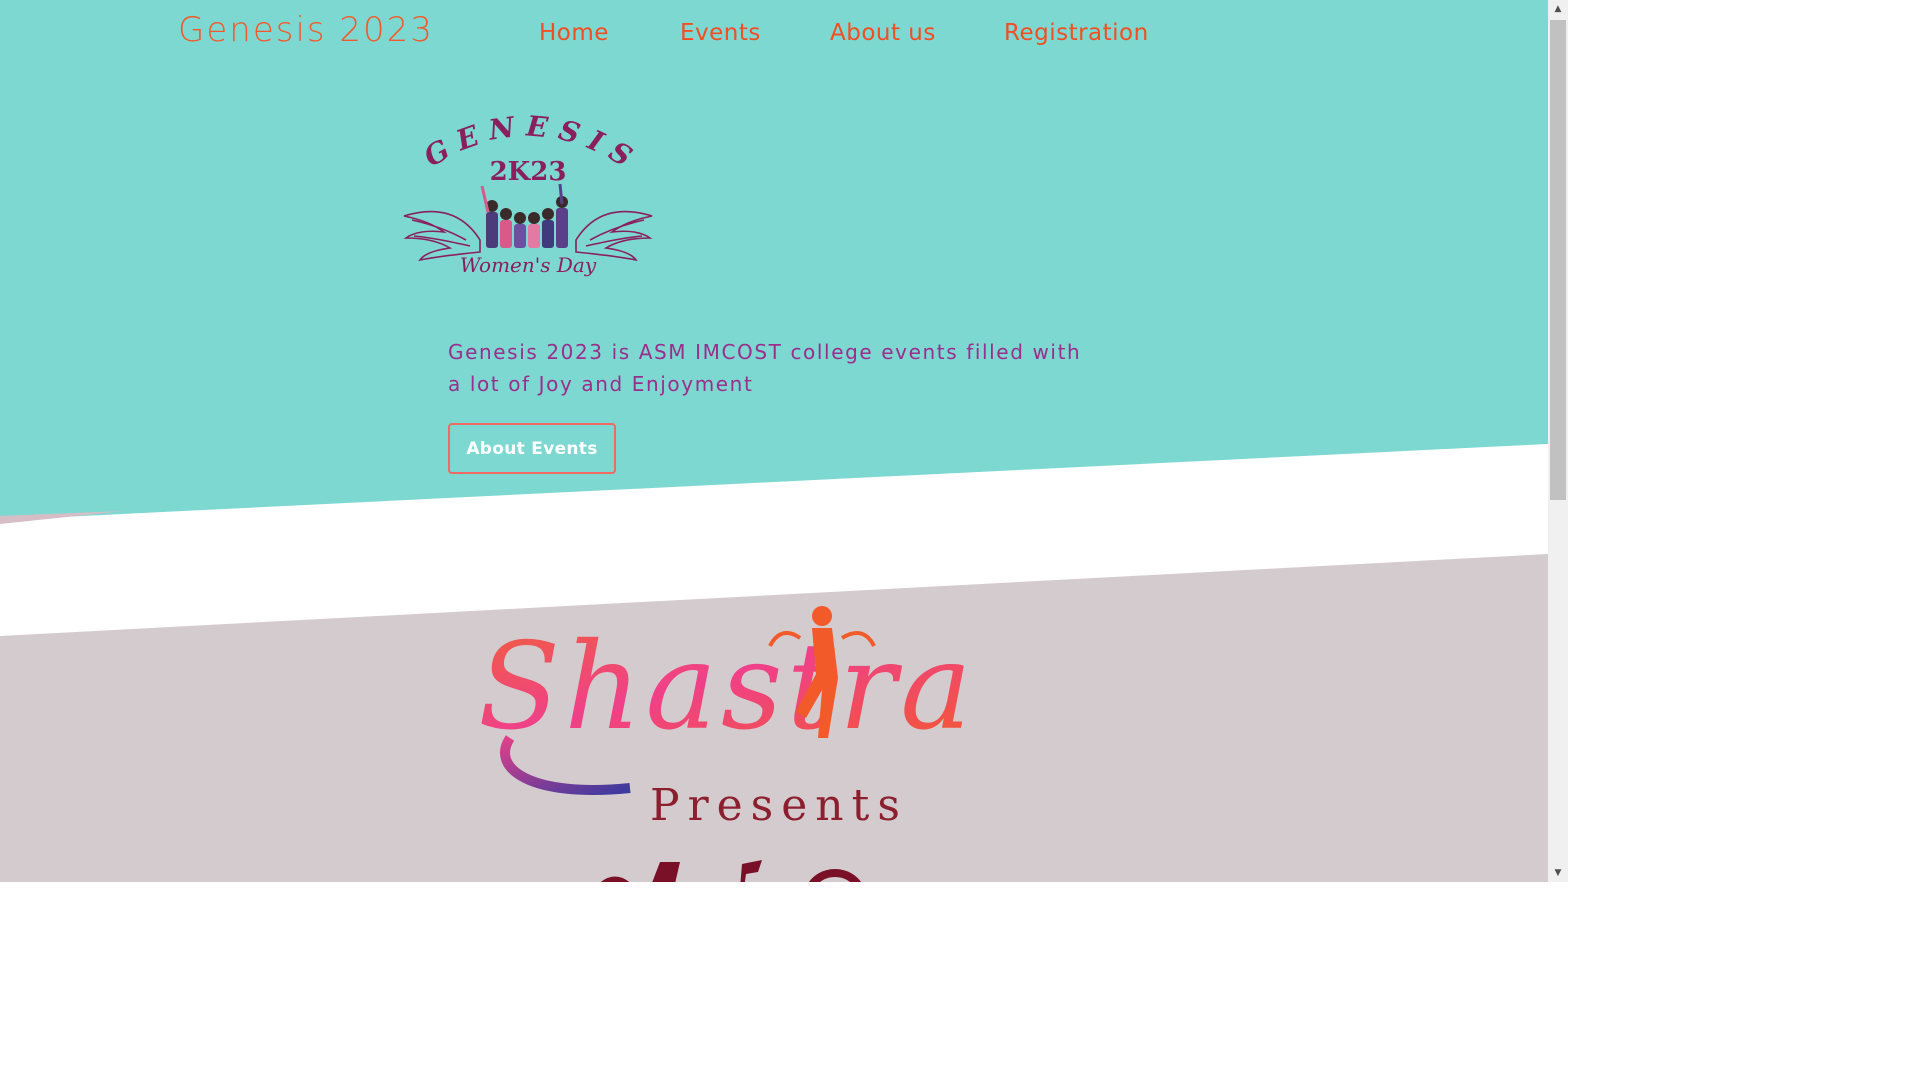  I want to click on women-group-icon, so click(524, 215).